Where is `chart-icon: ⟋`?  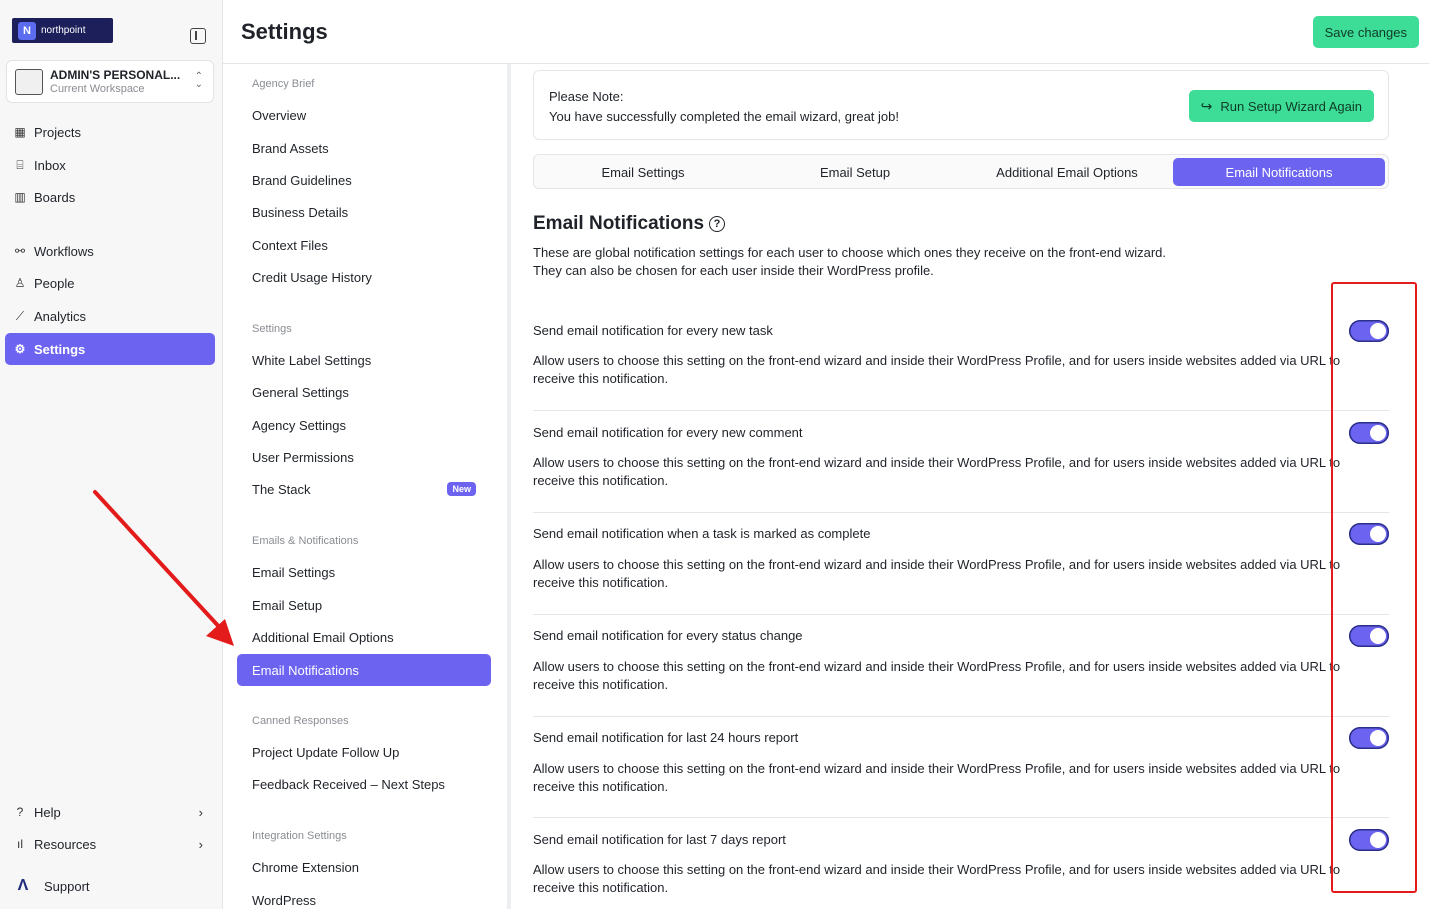 chart-icon: ⟋ is located at coordinates (20, 315).